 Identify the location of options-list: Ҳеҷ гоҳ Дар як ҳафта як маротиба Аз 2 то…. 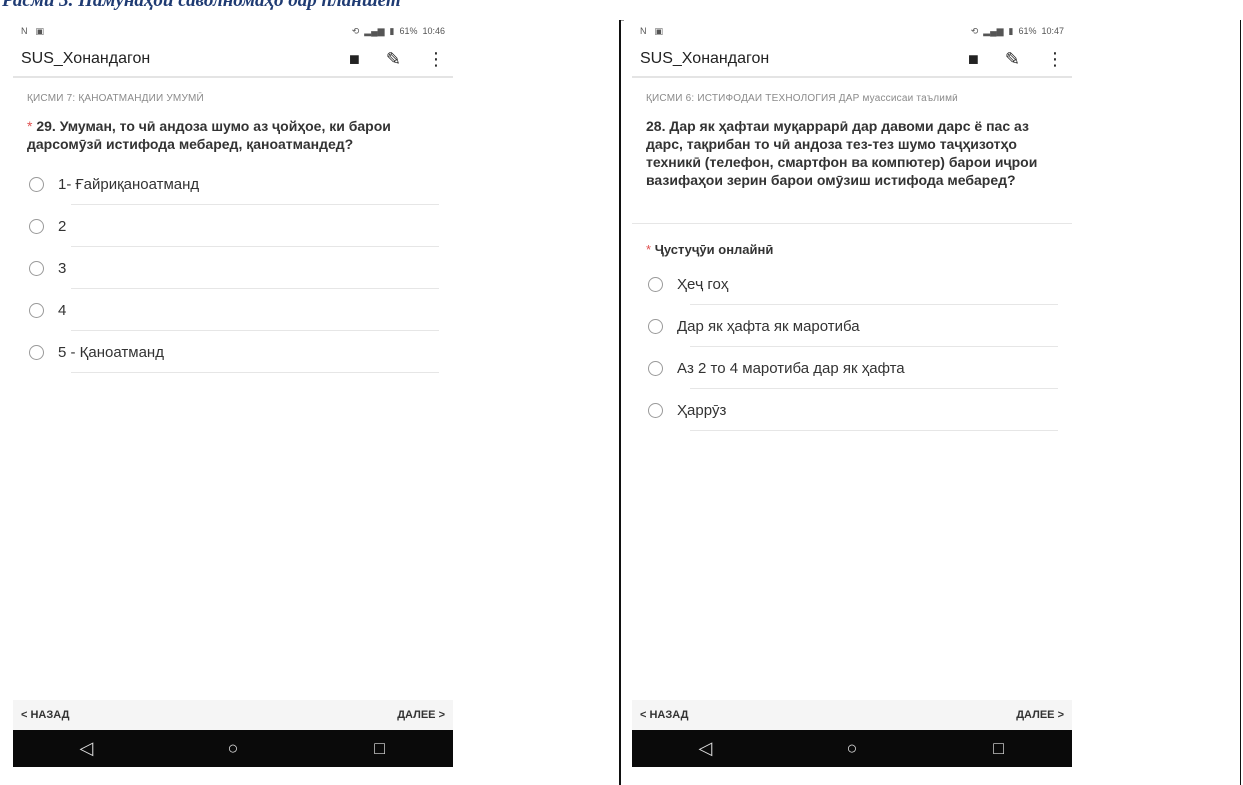
(852, 347).